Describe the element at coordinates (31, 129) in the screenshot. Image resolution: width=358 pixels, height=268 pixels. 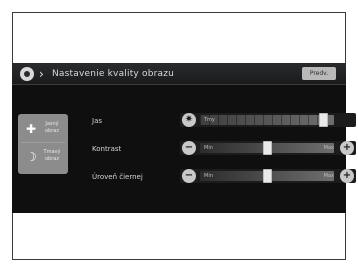
I see `sun-icon: ✚` at that location.